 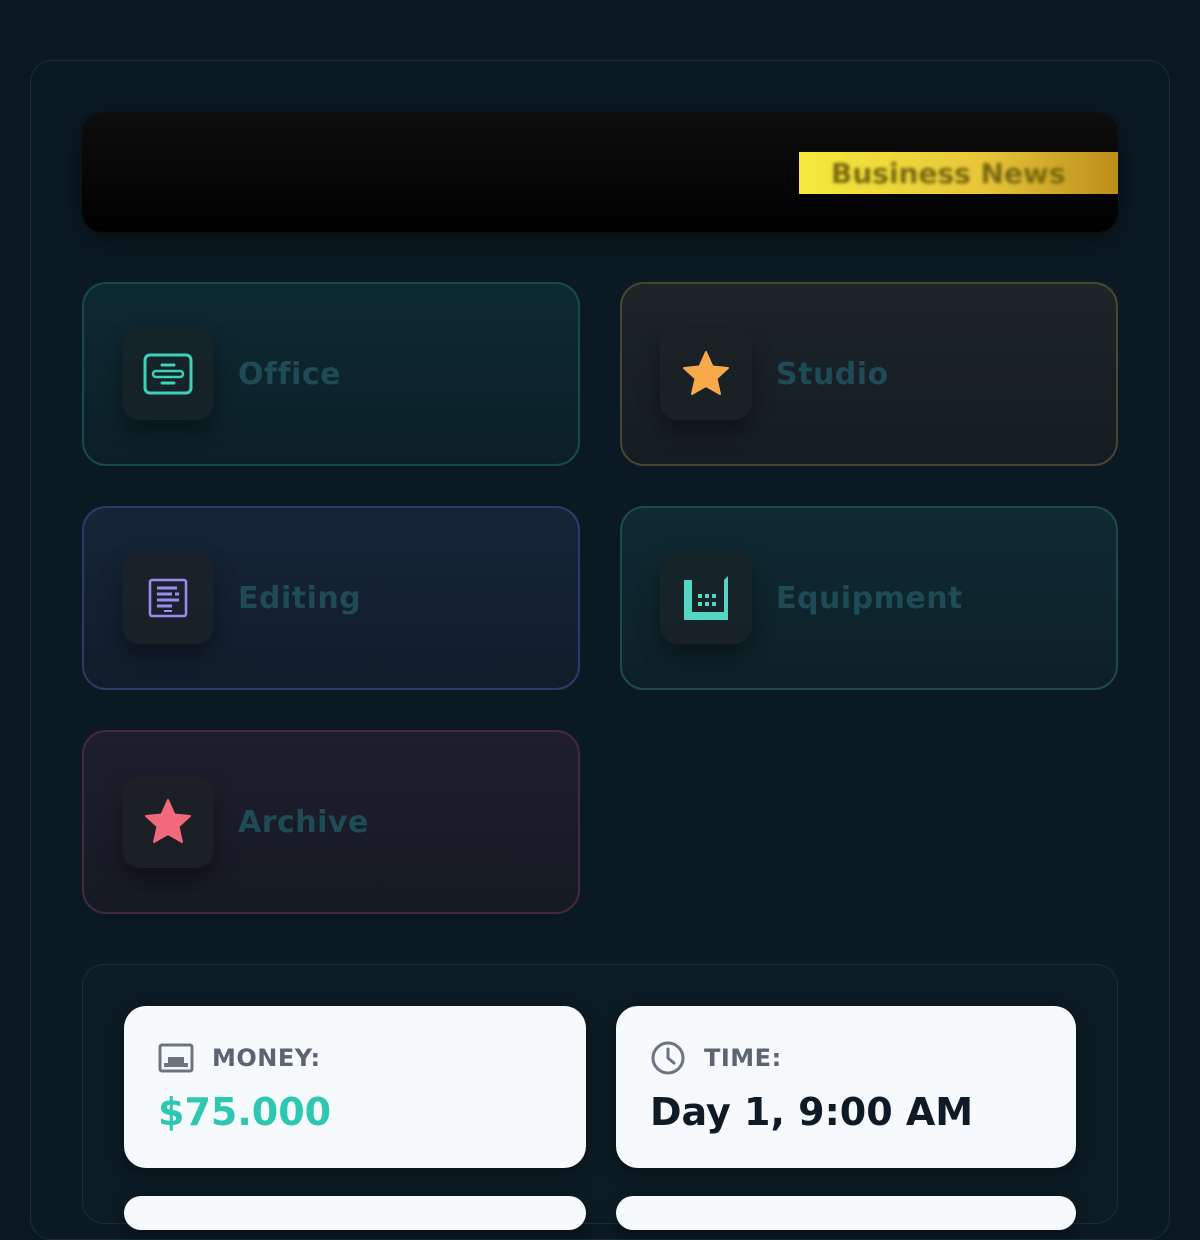 I want to click on location-label-editing: Editing, so click(x=300, y=598).